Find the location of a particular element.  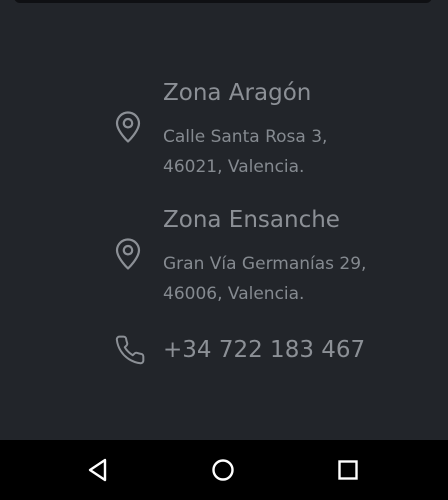

home-icon is located at coordinates (223, 470).